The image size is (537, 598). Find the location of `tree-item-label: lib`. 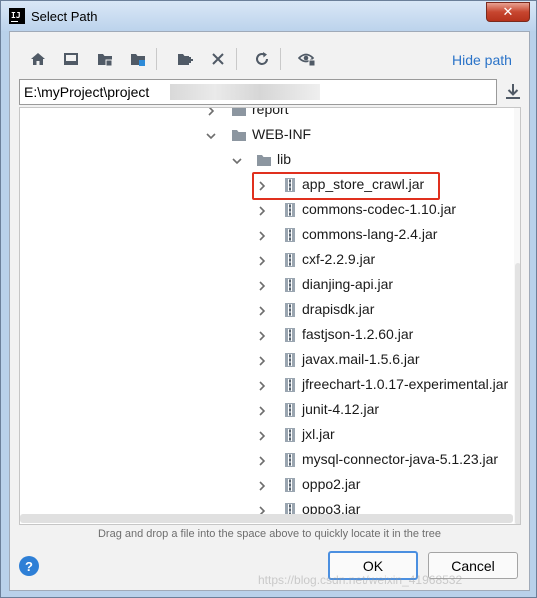

tree-item-label: lib is located at coordinates (284, 159).